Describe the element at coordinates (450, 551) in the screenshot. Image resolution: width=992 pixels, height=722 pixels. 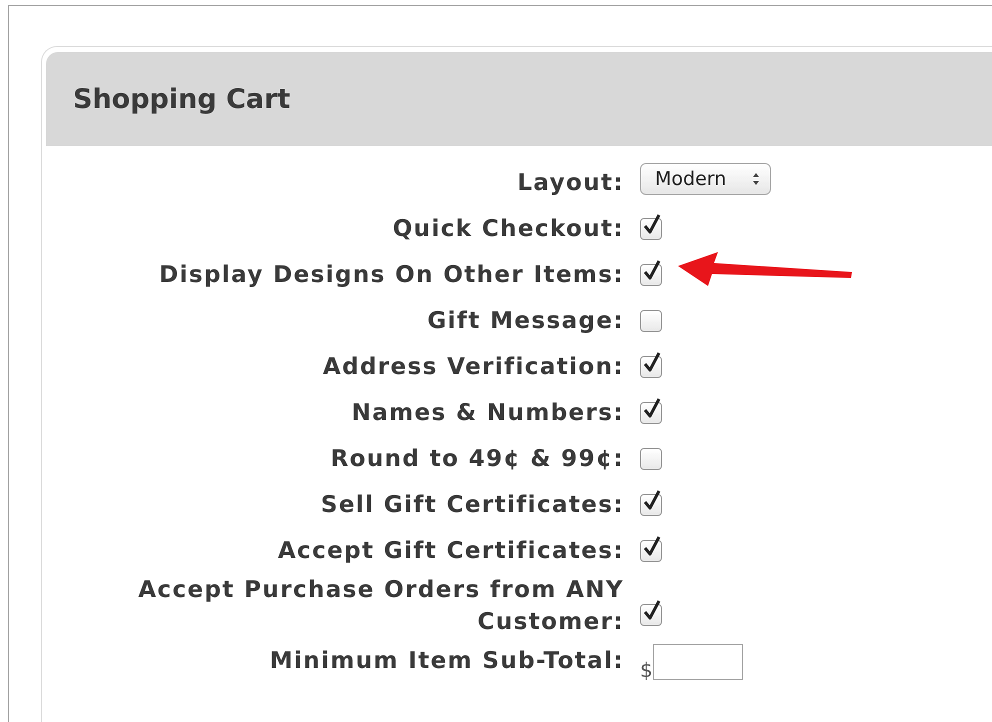
I see `field-label: Accept Gift Certificates:` at that location.